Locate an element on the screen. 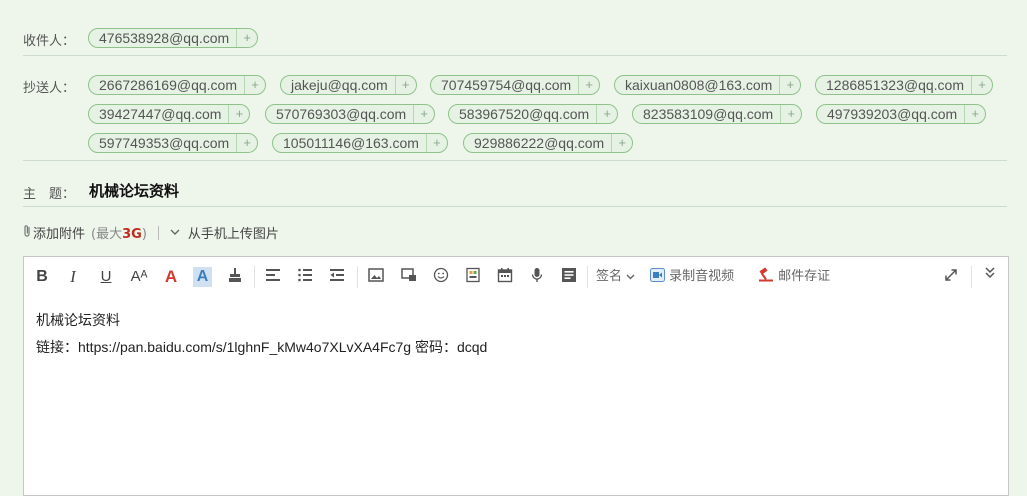 This screenshot has height=496, width=1027. mail-archive-button: 邮件存证 is located at coordinates (794, 277).